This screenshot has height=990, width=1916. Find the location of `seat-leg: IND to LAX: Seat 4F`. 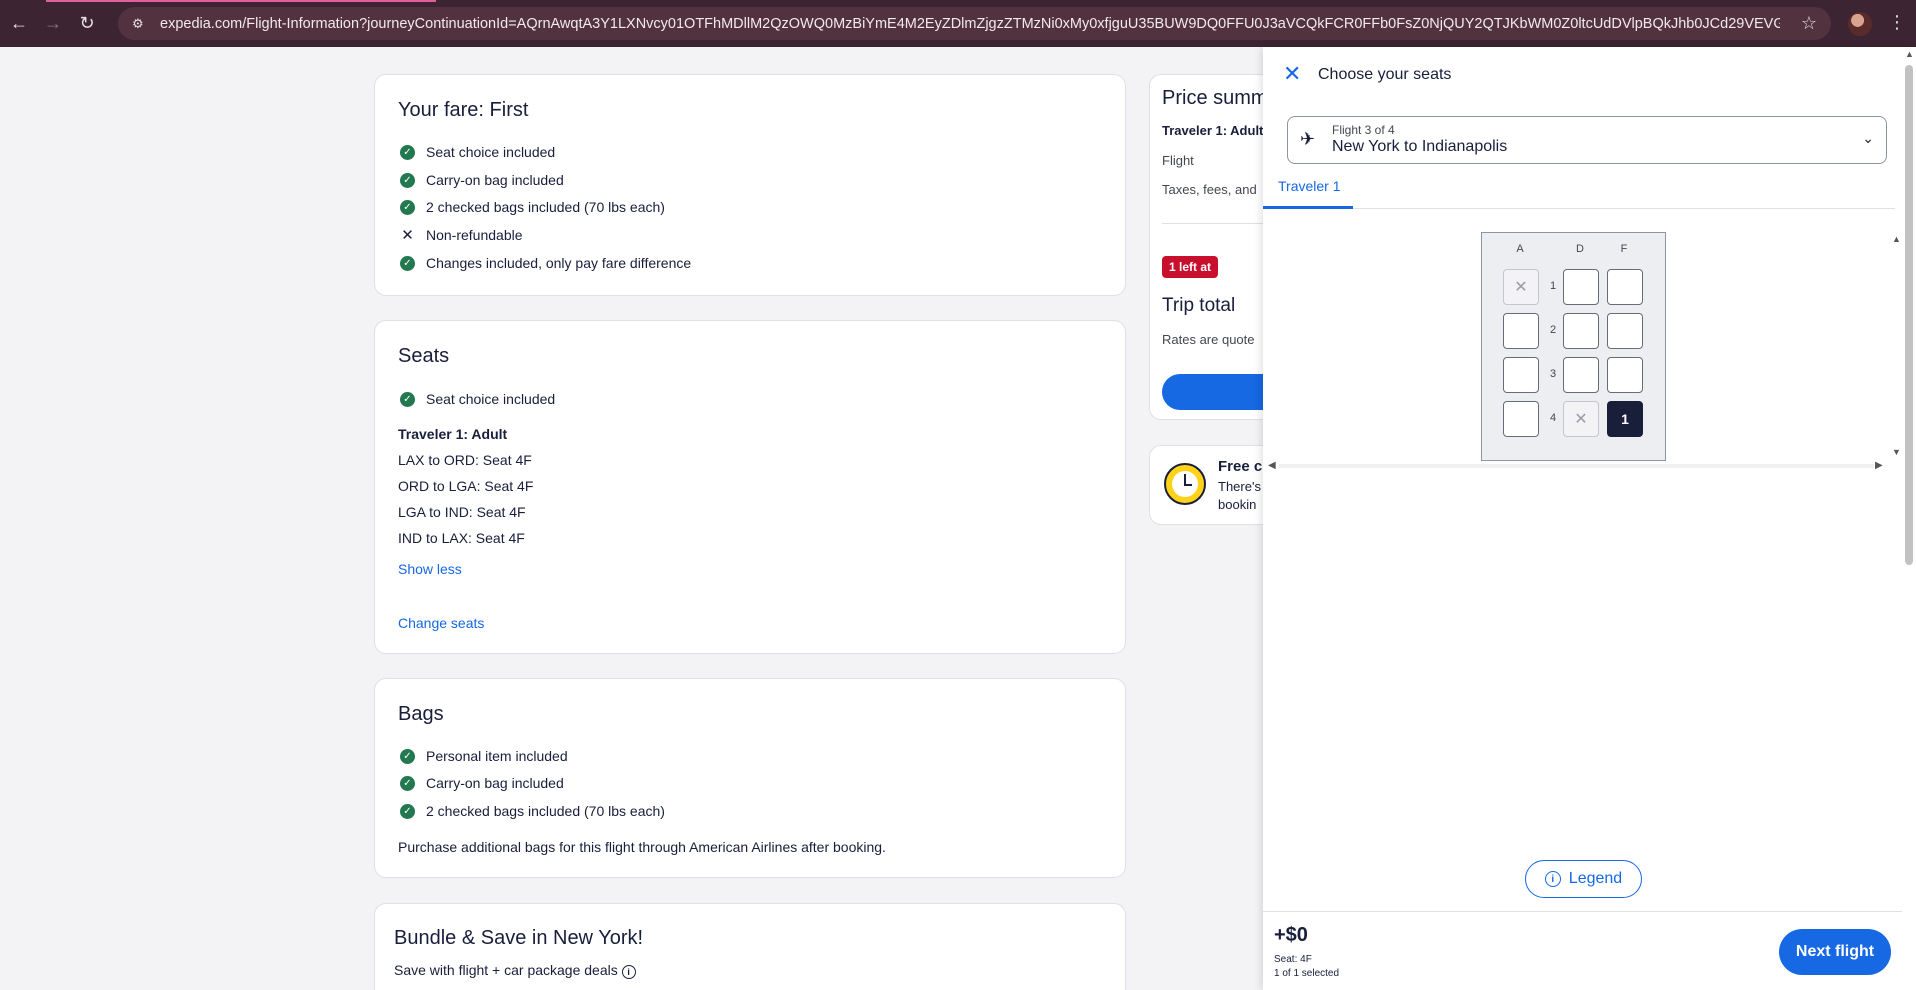

seat-leg: IND to LAX: Seat 4F is located at coordinates (461, 538).